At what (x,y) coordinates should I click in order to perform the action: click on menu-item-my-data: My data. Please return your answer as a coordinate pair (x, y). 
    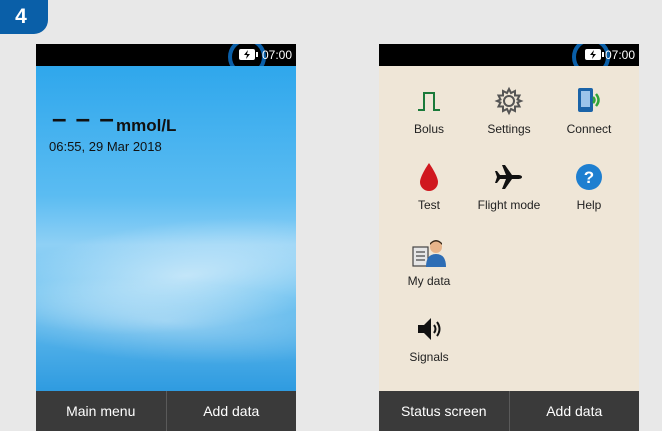
    Looking at the image, I should click on (429, 271).